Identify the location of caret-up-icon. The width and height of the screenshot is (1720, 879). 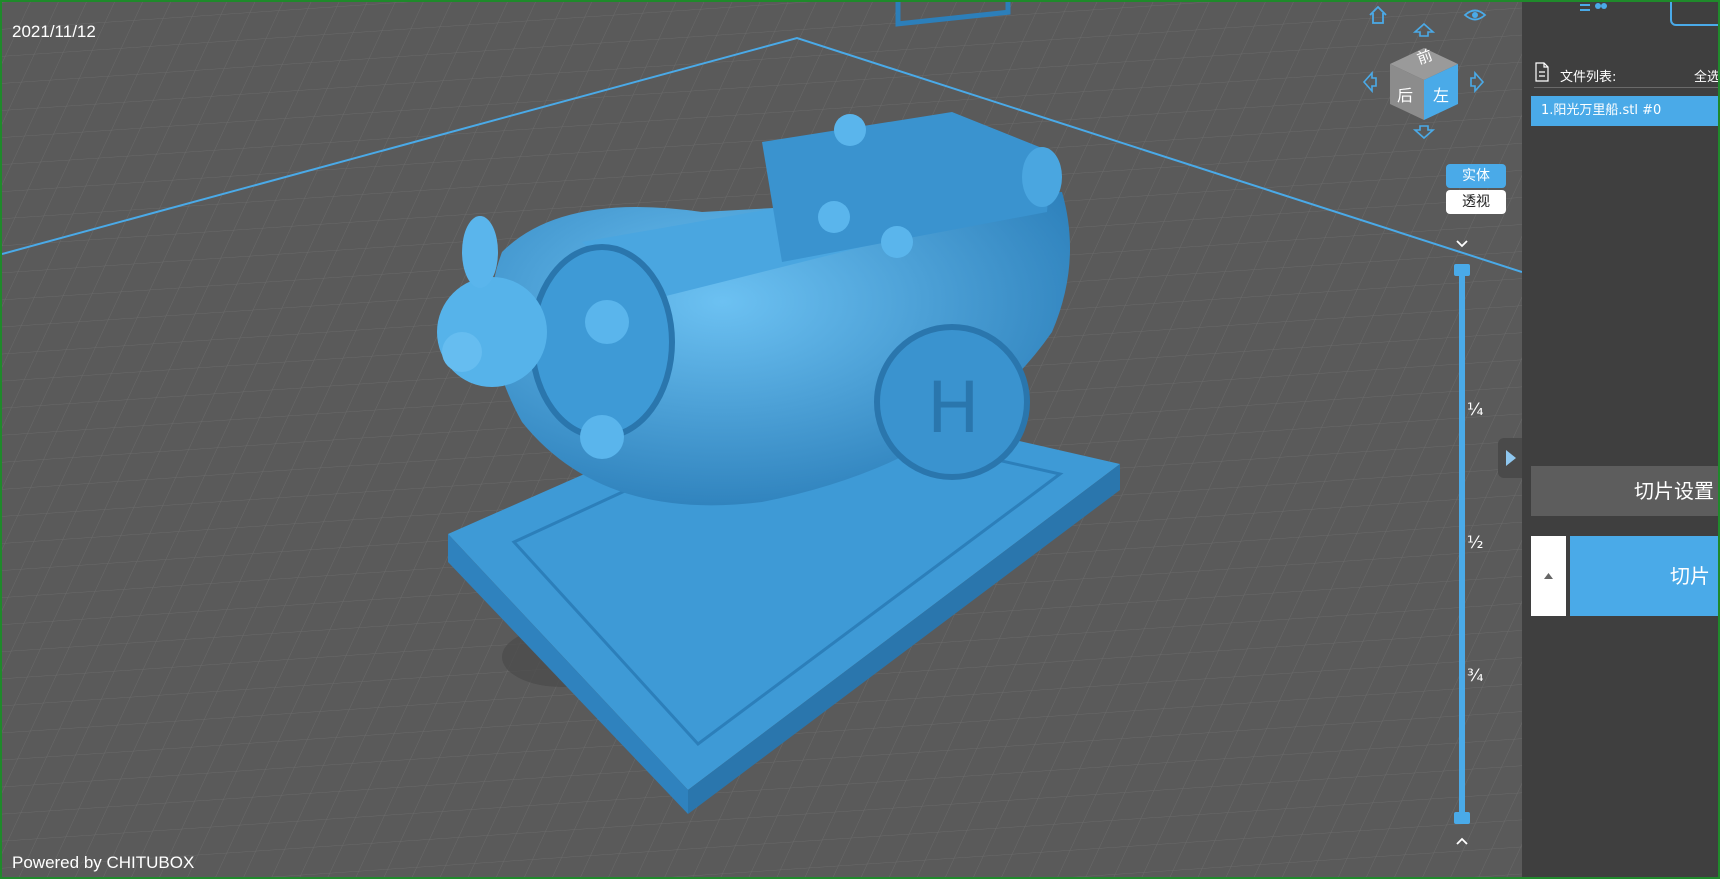
(1548, 576).